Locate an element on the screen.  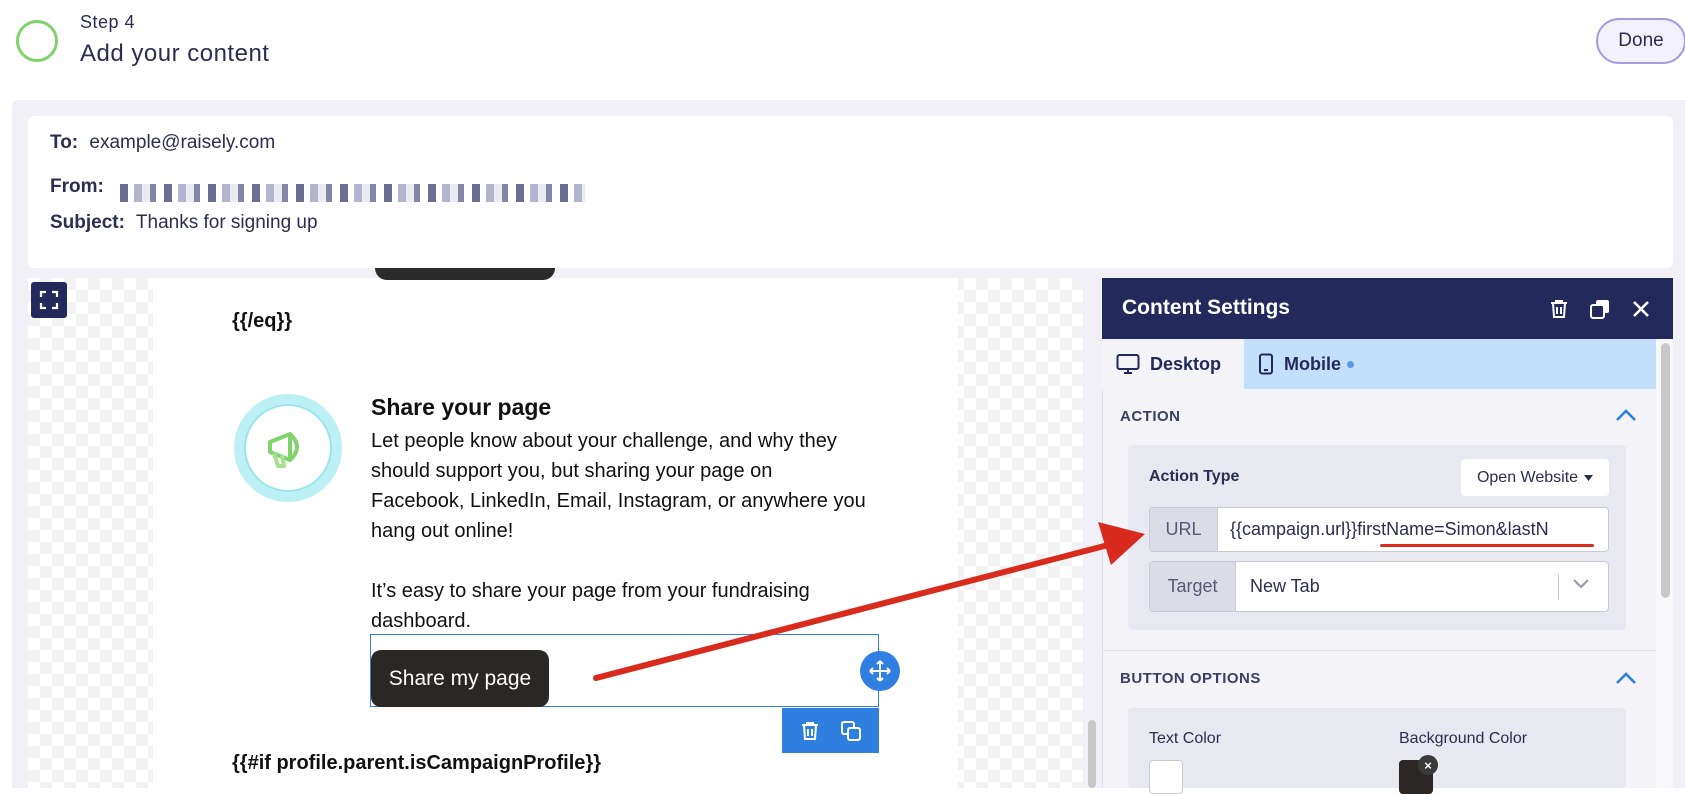
from-row: From: is located at coordinates (80, 187).